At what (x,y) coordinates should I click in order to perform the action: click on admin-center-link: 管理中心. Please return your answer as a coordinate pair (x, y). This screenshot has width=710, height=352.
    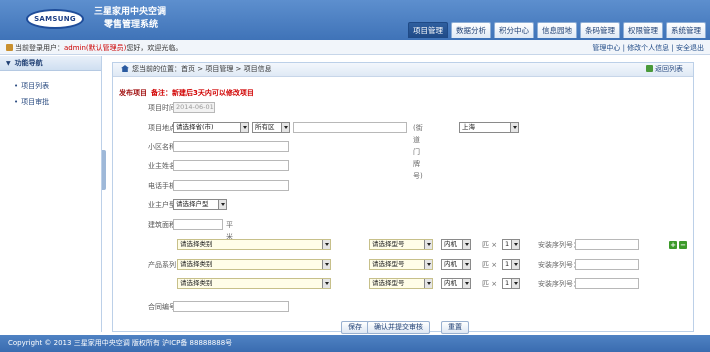
    Looking at the image, I should click on (606, 48).